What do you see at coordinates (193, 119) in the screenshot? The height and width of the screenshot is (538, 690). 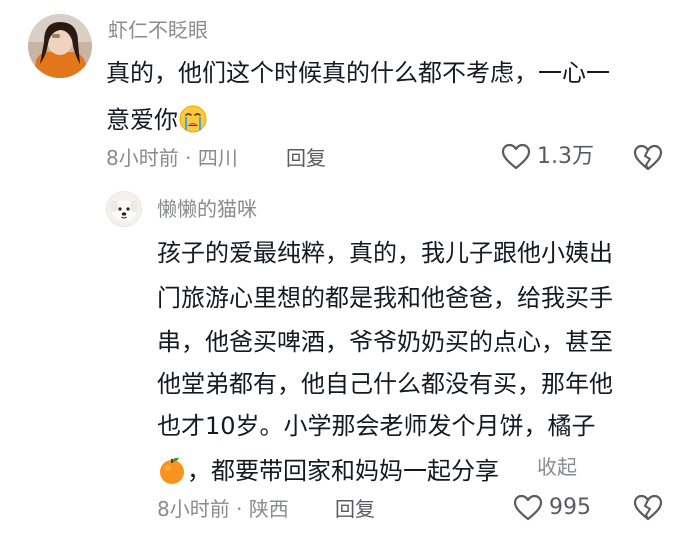 I see `crying-face-emoji-icon` at bounding box center [193, 119].